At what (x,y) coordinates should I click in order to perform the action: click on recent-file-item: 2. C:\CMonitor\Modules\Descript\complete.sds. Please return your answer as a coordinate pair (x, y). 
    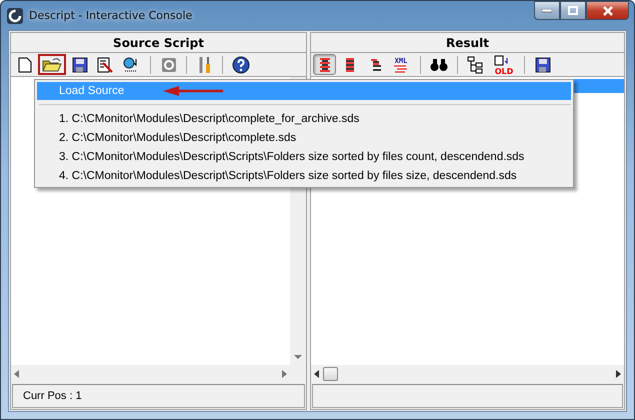
    Looking at the image, I should click on (304, 137).